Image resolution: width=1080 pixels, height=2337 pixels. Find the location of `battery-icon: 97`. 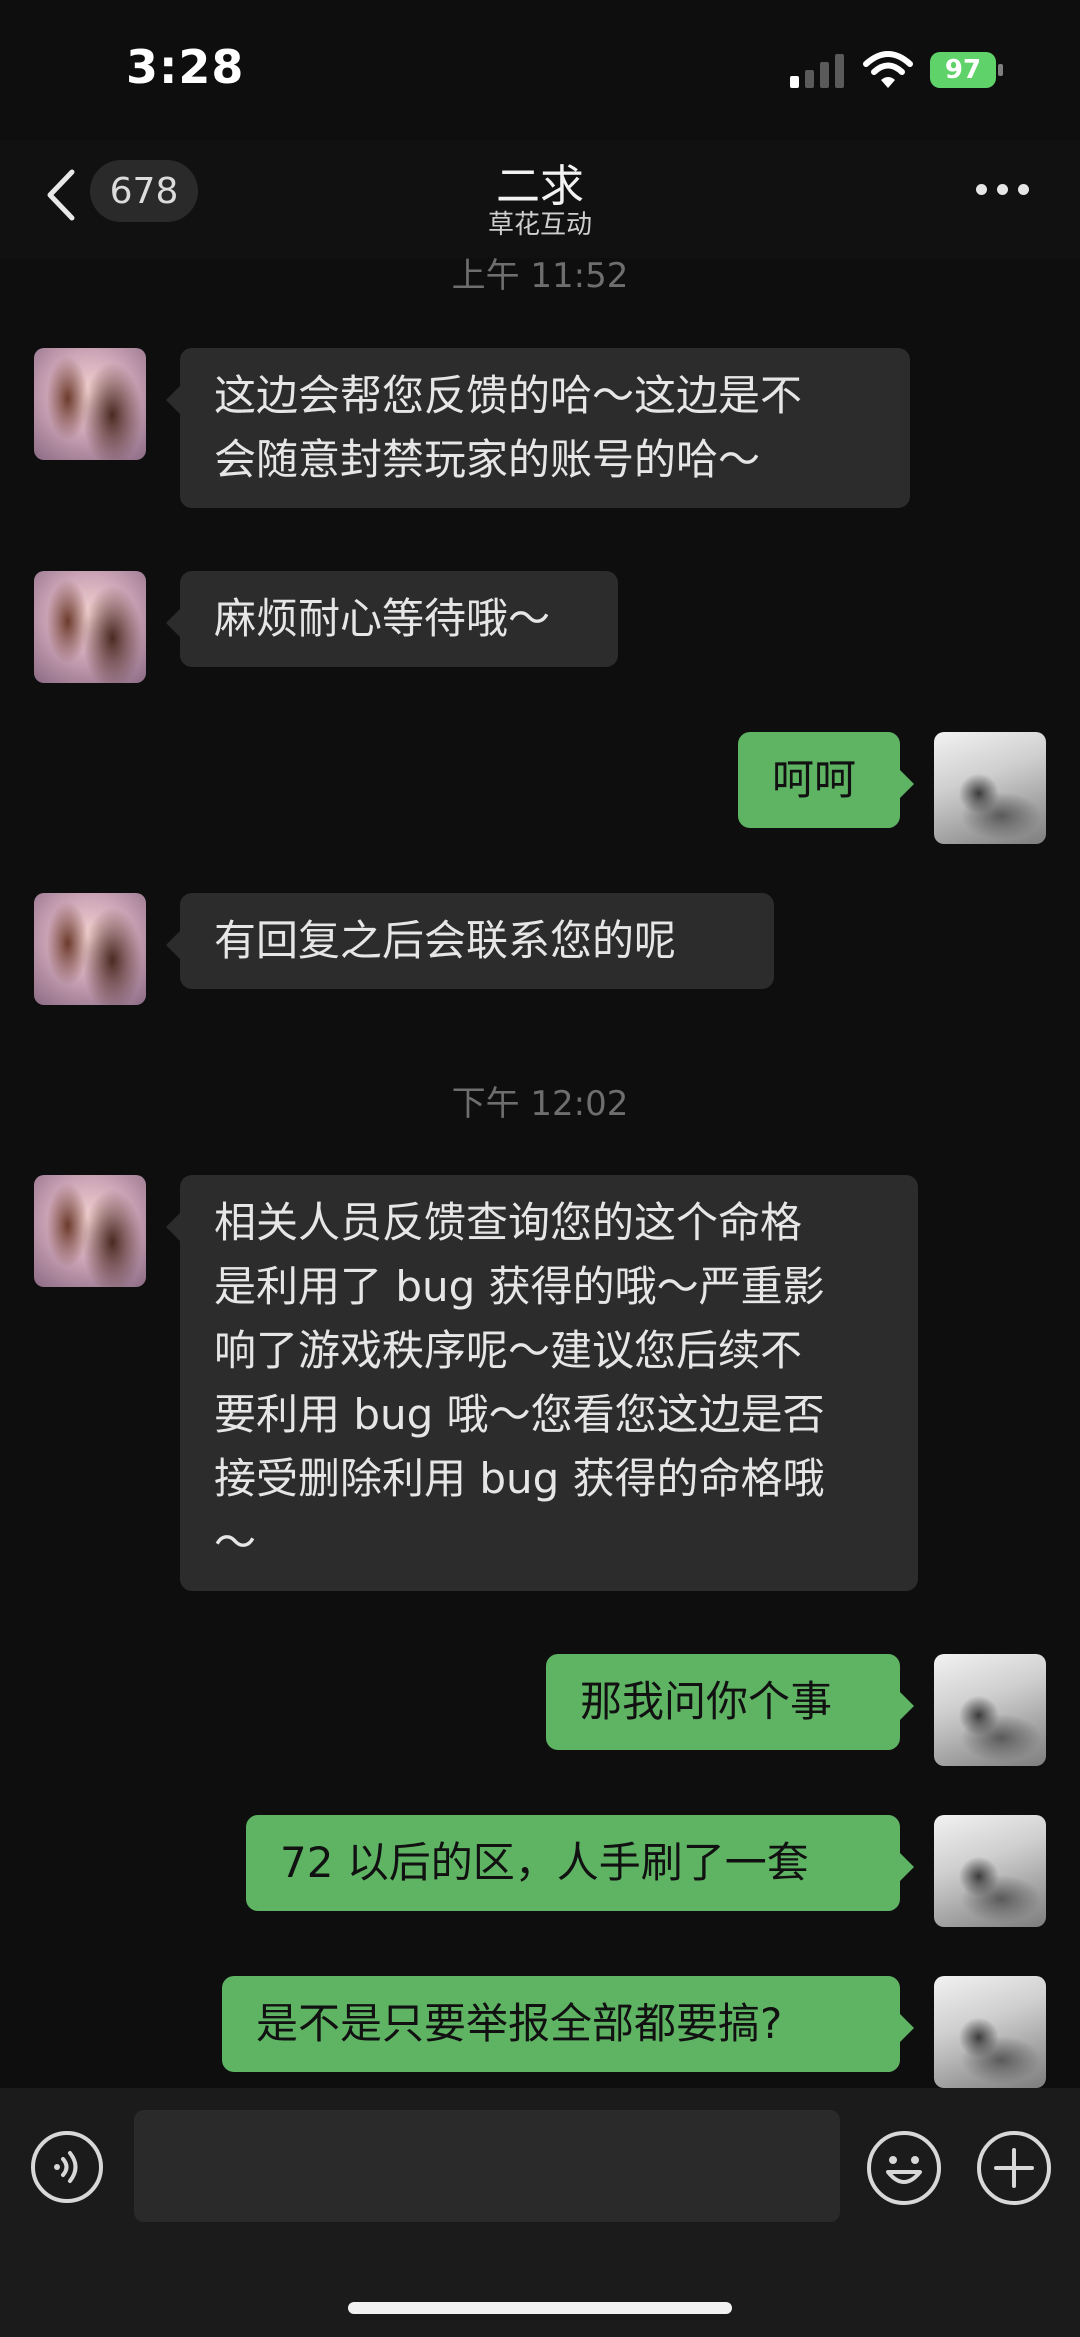

battery-icon: 97 is located at coordinates (967, 70).